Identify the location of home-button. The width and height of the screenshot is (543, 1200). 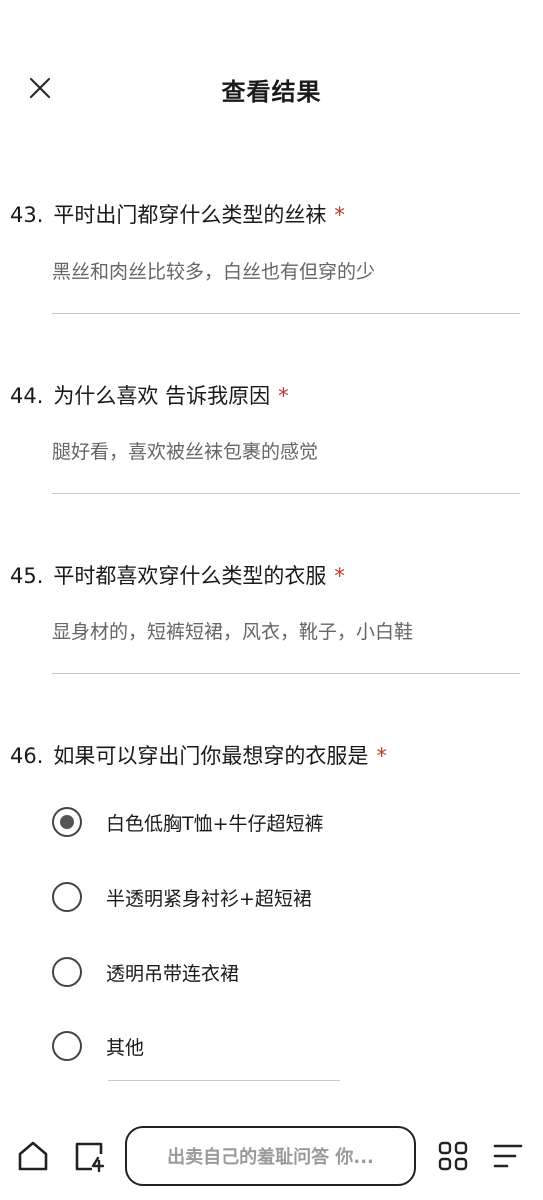
(33, 1156).